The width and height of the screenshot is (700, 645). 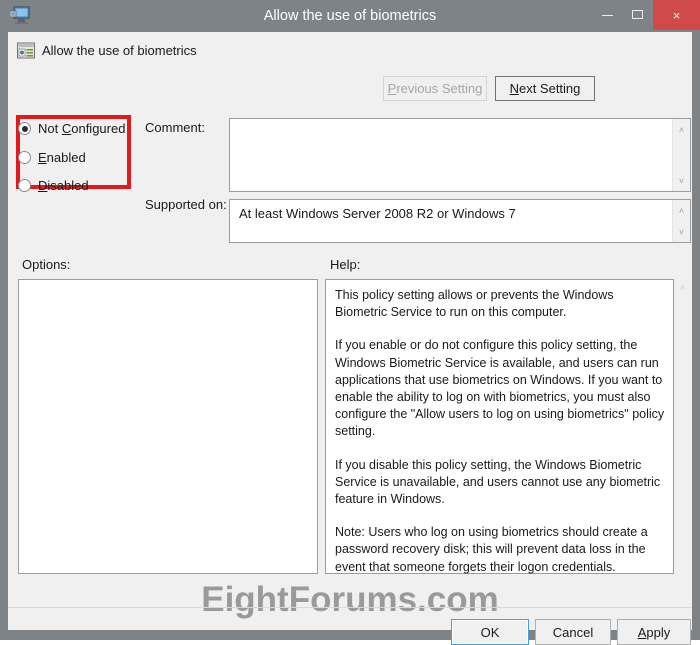 I want to click on maximize-icon, so click(x=637, y=14).